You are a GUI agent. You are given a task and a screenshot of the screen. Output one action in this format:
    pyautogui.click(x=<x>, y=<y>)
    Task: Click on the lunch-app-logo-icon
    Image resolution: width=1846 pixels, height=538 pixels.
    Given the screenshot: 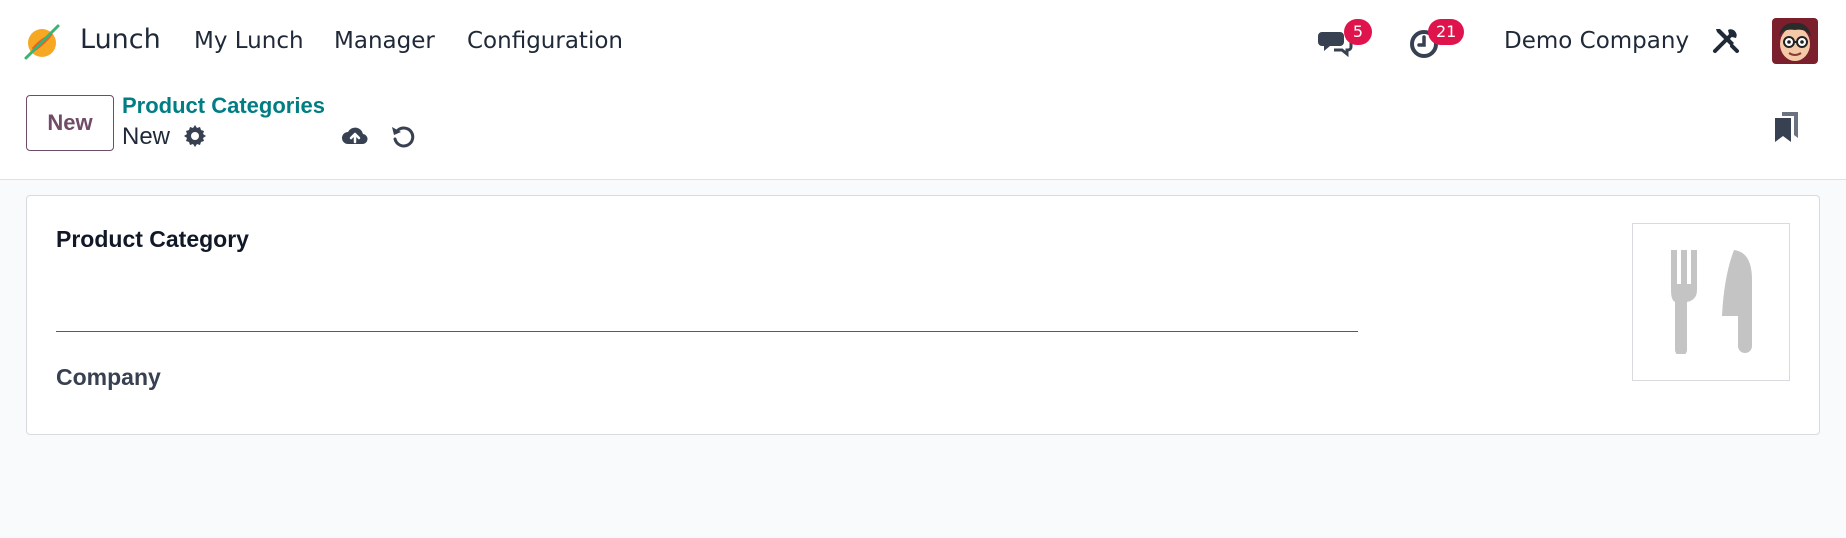 What is the action you would take?
    pyautogui.click(x=42, y=42)
    